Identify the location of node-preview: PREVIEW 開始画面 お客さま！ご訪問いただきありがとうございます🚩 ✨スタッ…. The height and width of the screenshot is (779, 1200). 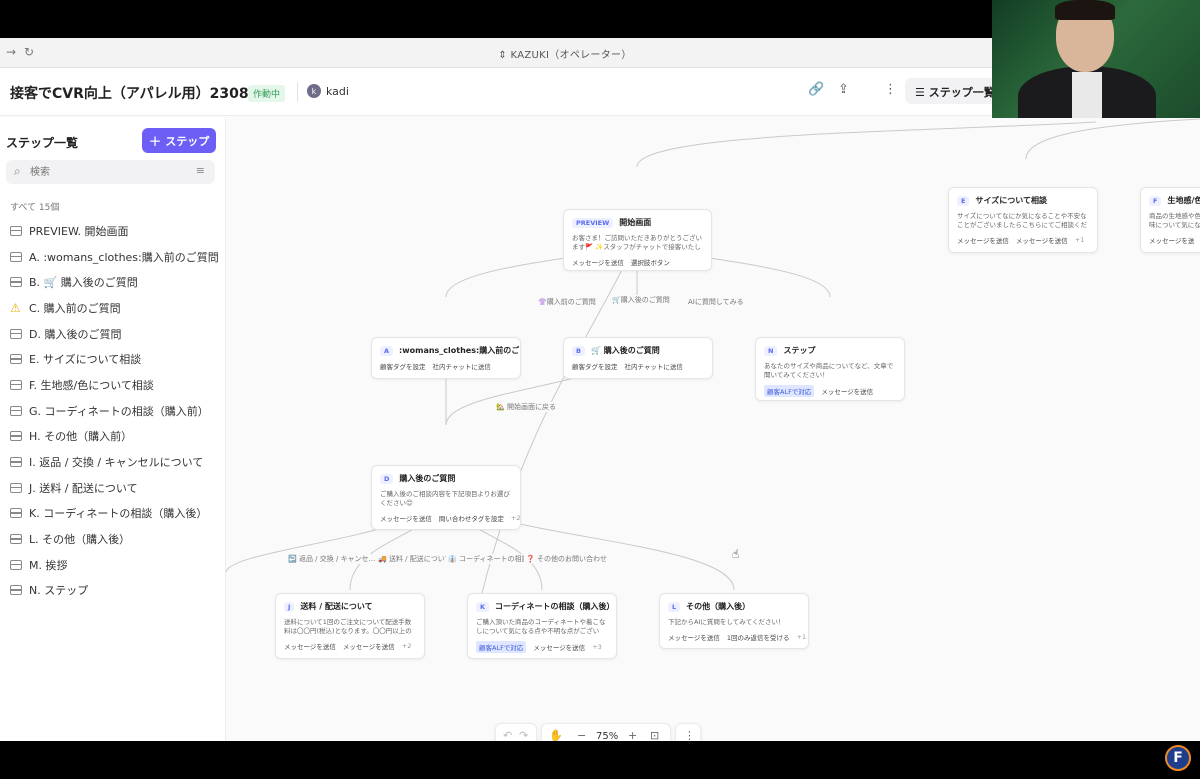
(637, 240).